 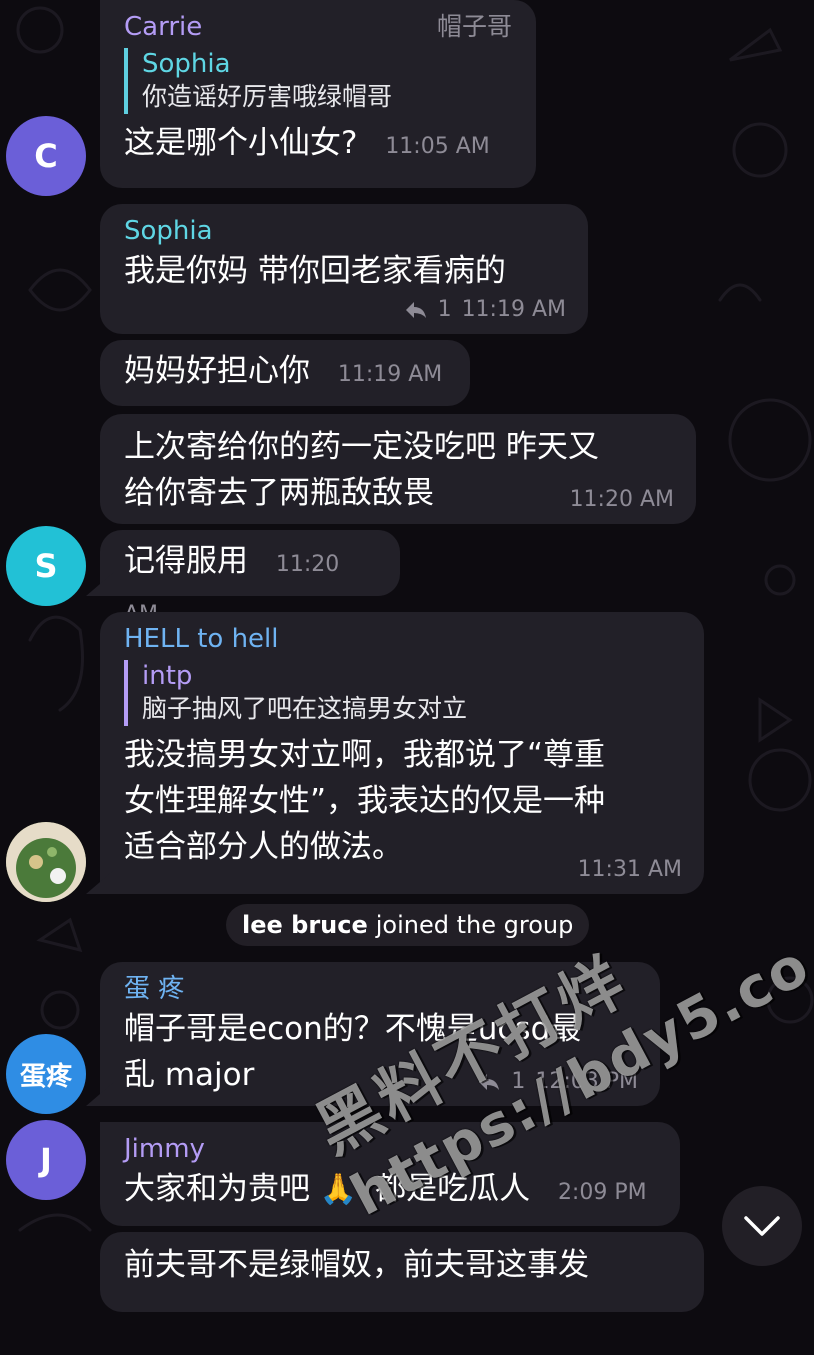 I want to click on message-partial: 前夫哥不是绿帽奴，前夫哥这事发, so click(x=402, y=1272).